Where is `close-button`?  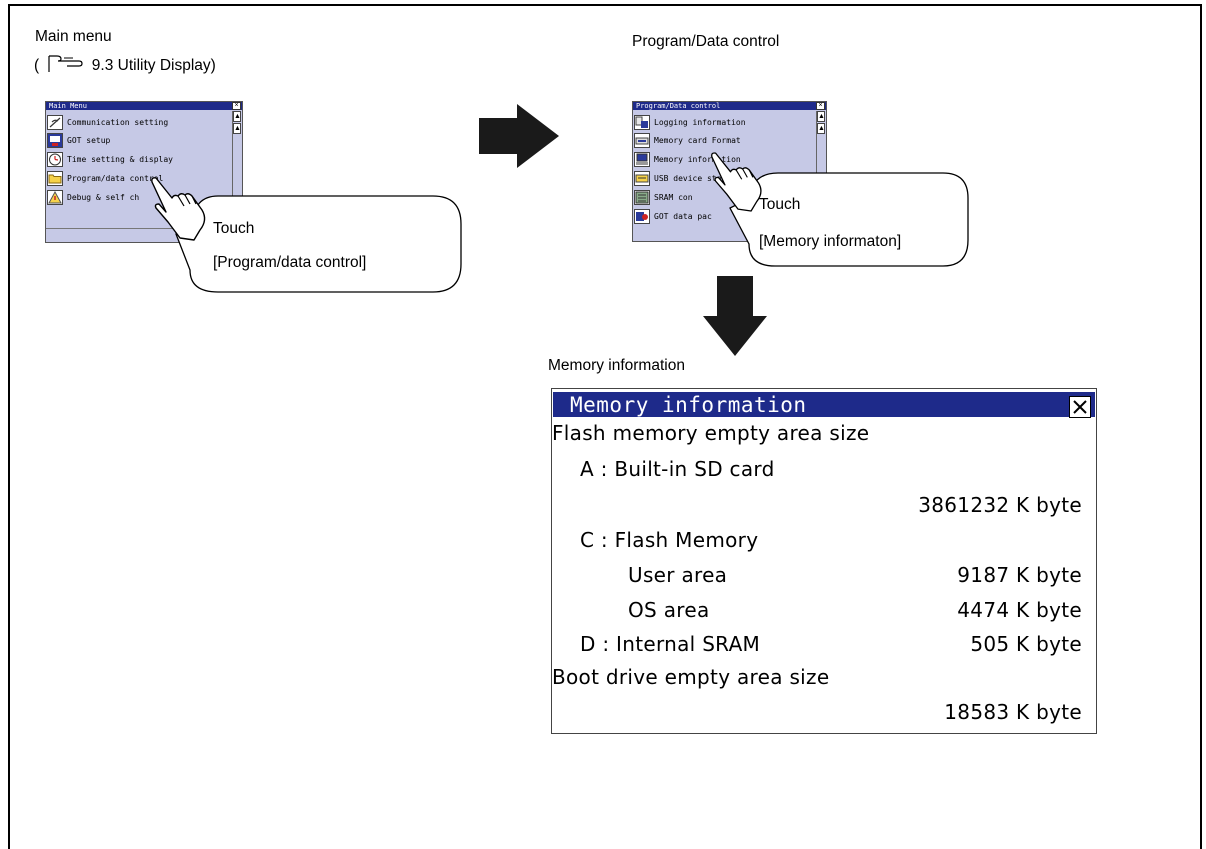
close-button is located at coordinates (1080, 407).